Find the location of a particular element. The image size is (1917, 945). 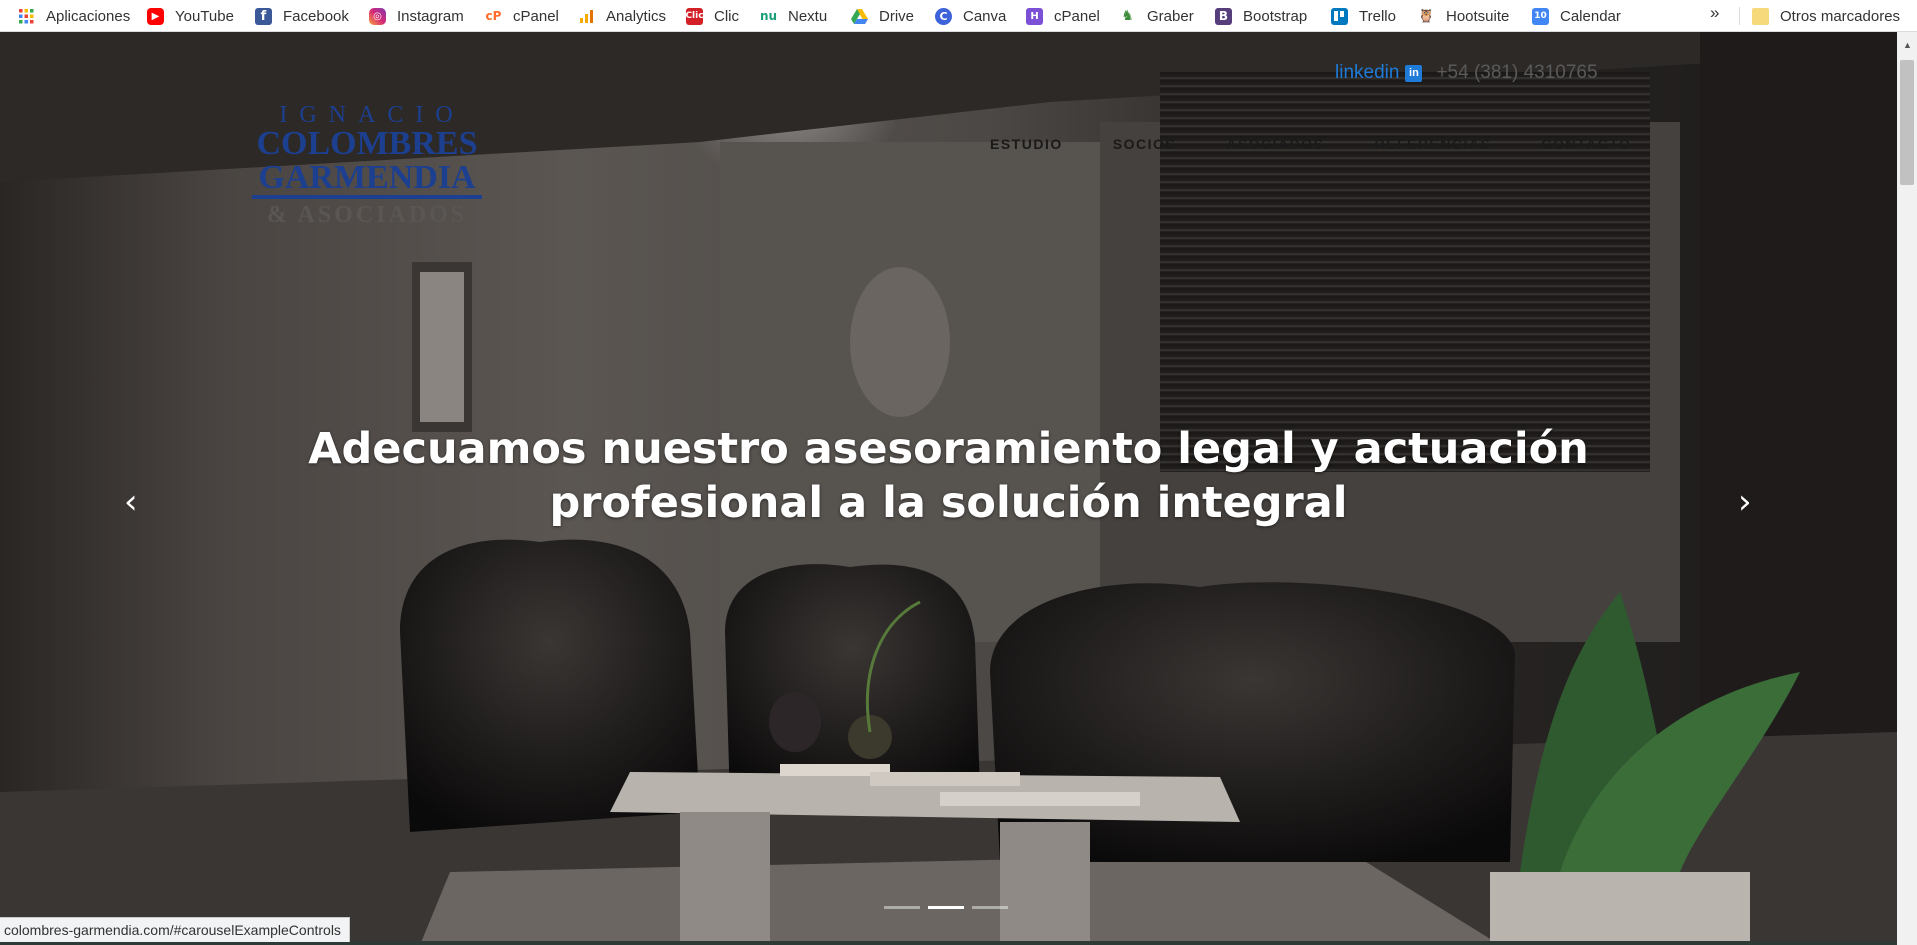

bookmark-drive: Drive is located at coordinates (882, 16).